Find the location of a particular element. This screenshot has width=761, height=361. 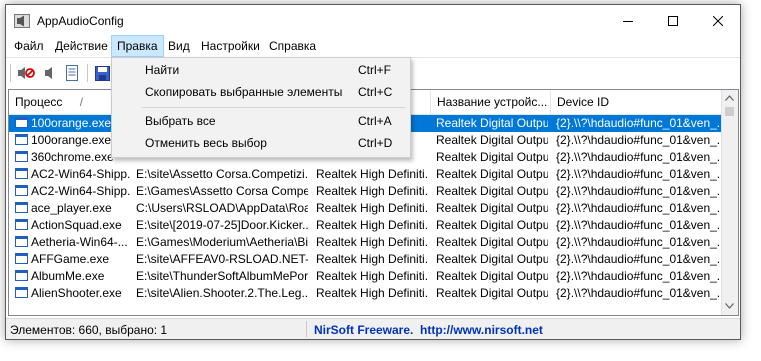

unmute-button is located at coordinates (50, 73).